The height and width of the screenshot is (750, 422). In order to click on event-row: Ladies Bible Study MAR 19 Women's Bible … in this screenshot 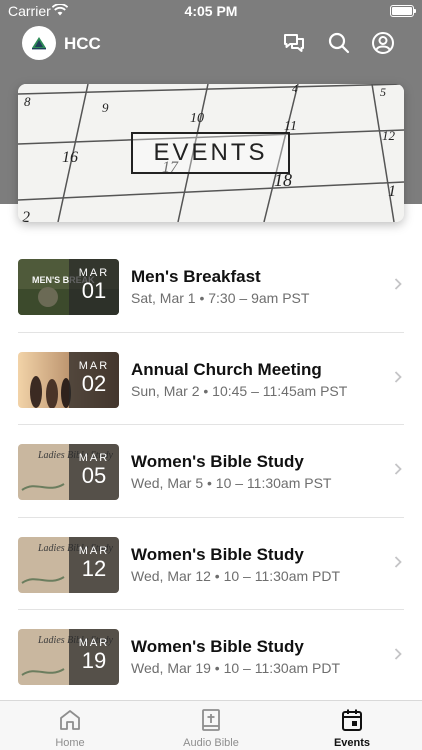, I will do `click(211, 656)`.